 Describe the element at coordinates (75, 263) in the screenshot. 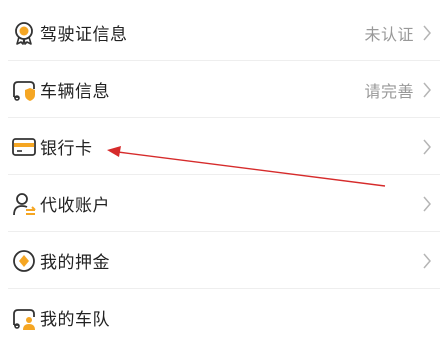

I see `deposit-label: 我的押金` at that location.